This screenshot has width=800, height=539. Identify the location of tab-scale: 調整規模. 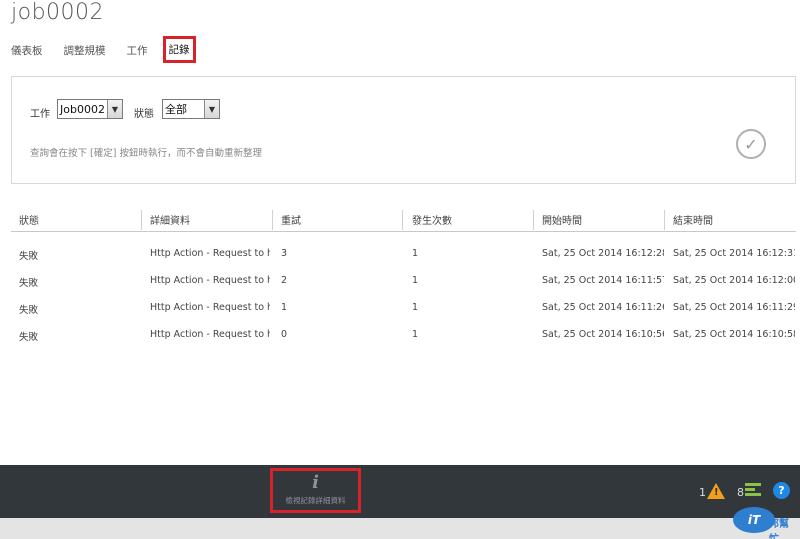
(85, 50).